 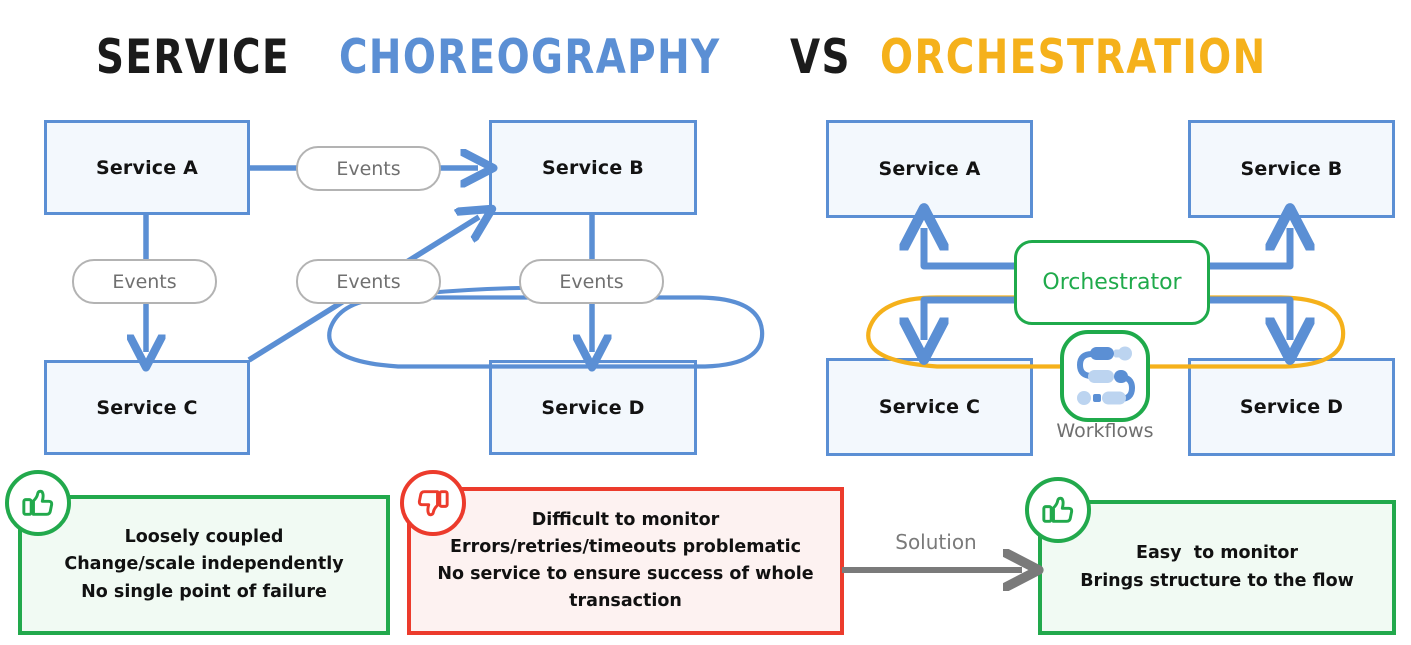 I want to click on orchestrator-box: Orchestrator, so click(x=1112, y=282).